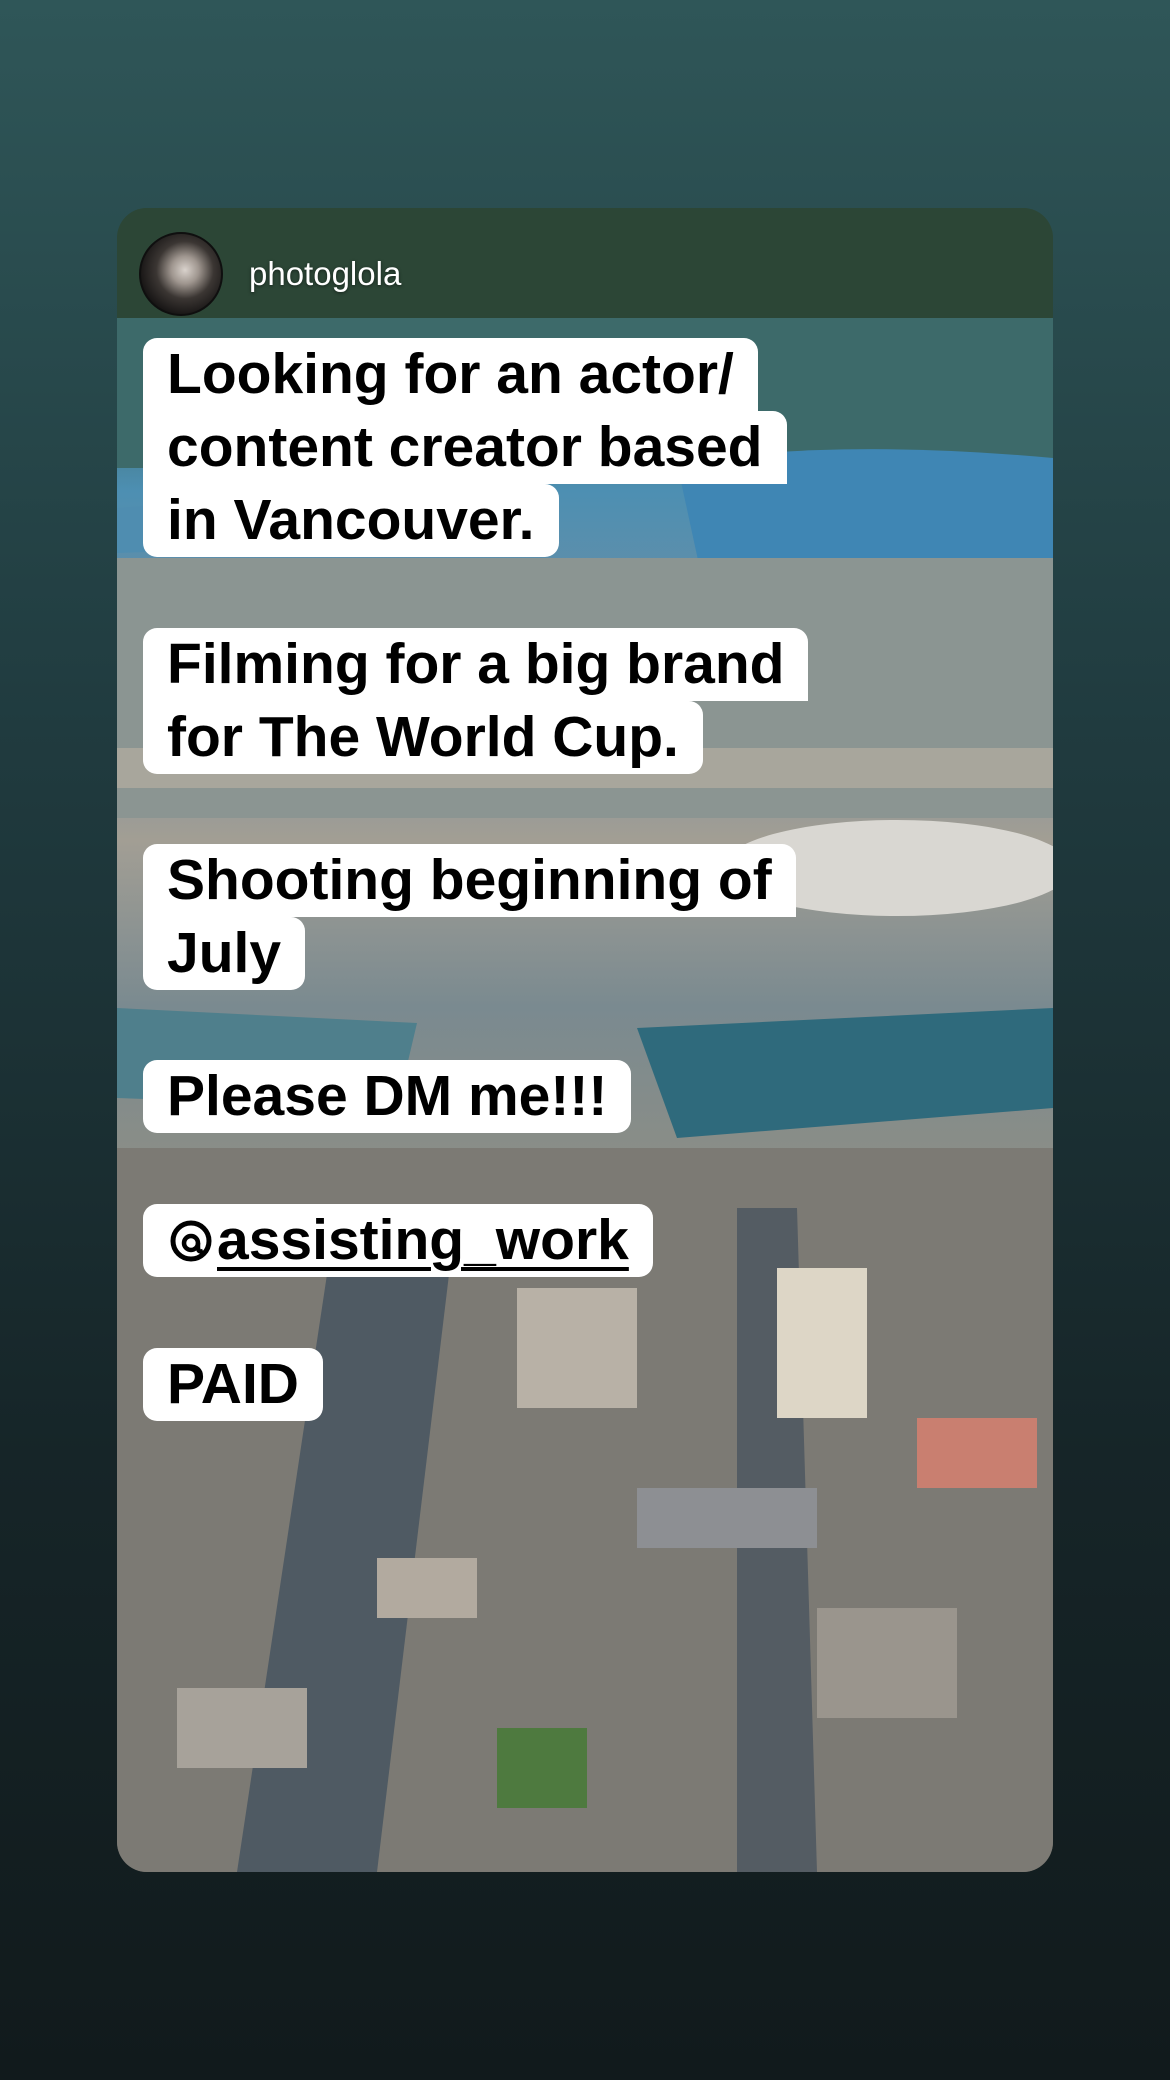 This screenshot has width=1170, height=2080. I want to click on text-line: Looking for an actor/, so click(450, 374).